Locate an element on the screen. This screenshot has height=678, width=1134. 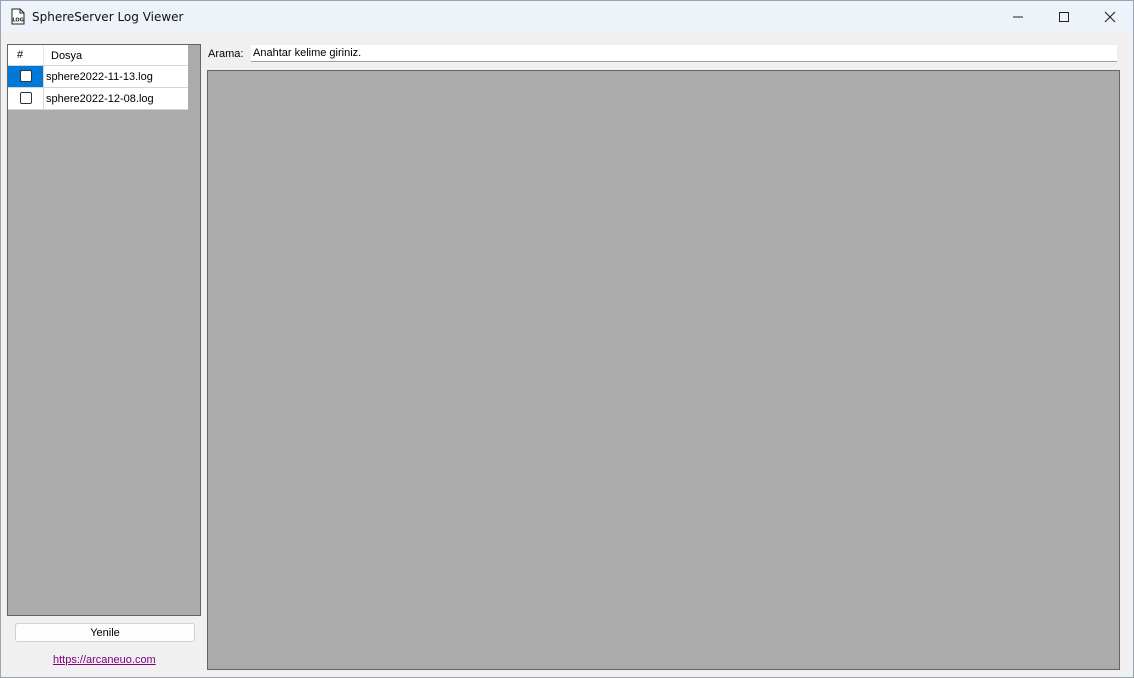
svg-text: LOG is located at coordinates (17, 21).